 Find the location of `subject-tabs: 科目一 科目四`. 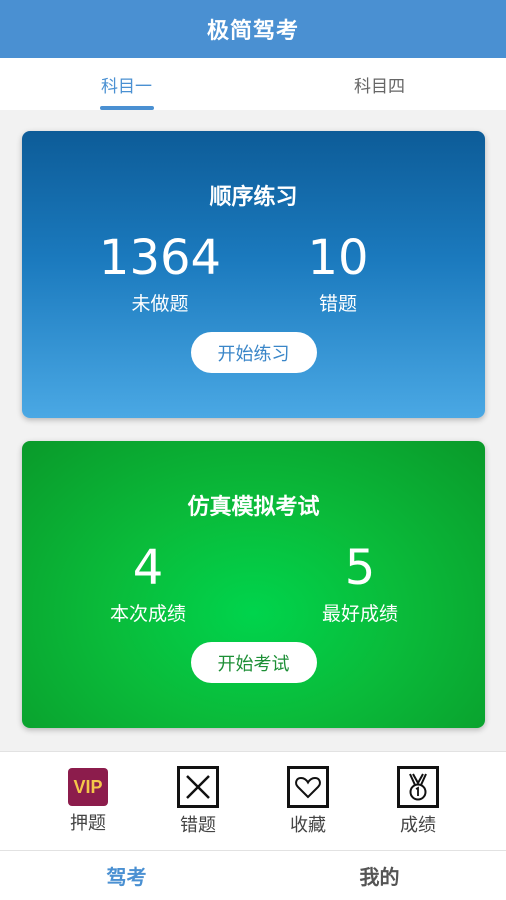

subject-tabs: 科目一 科目四 is located at coordinates (253, 84).